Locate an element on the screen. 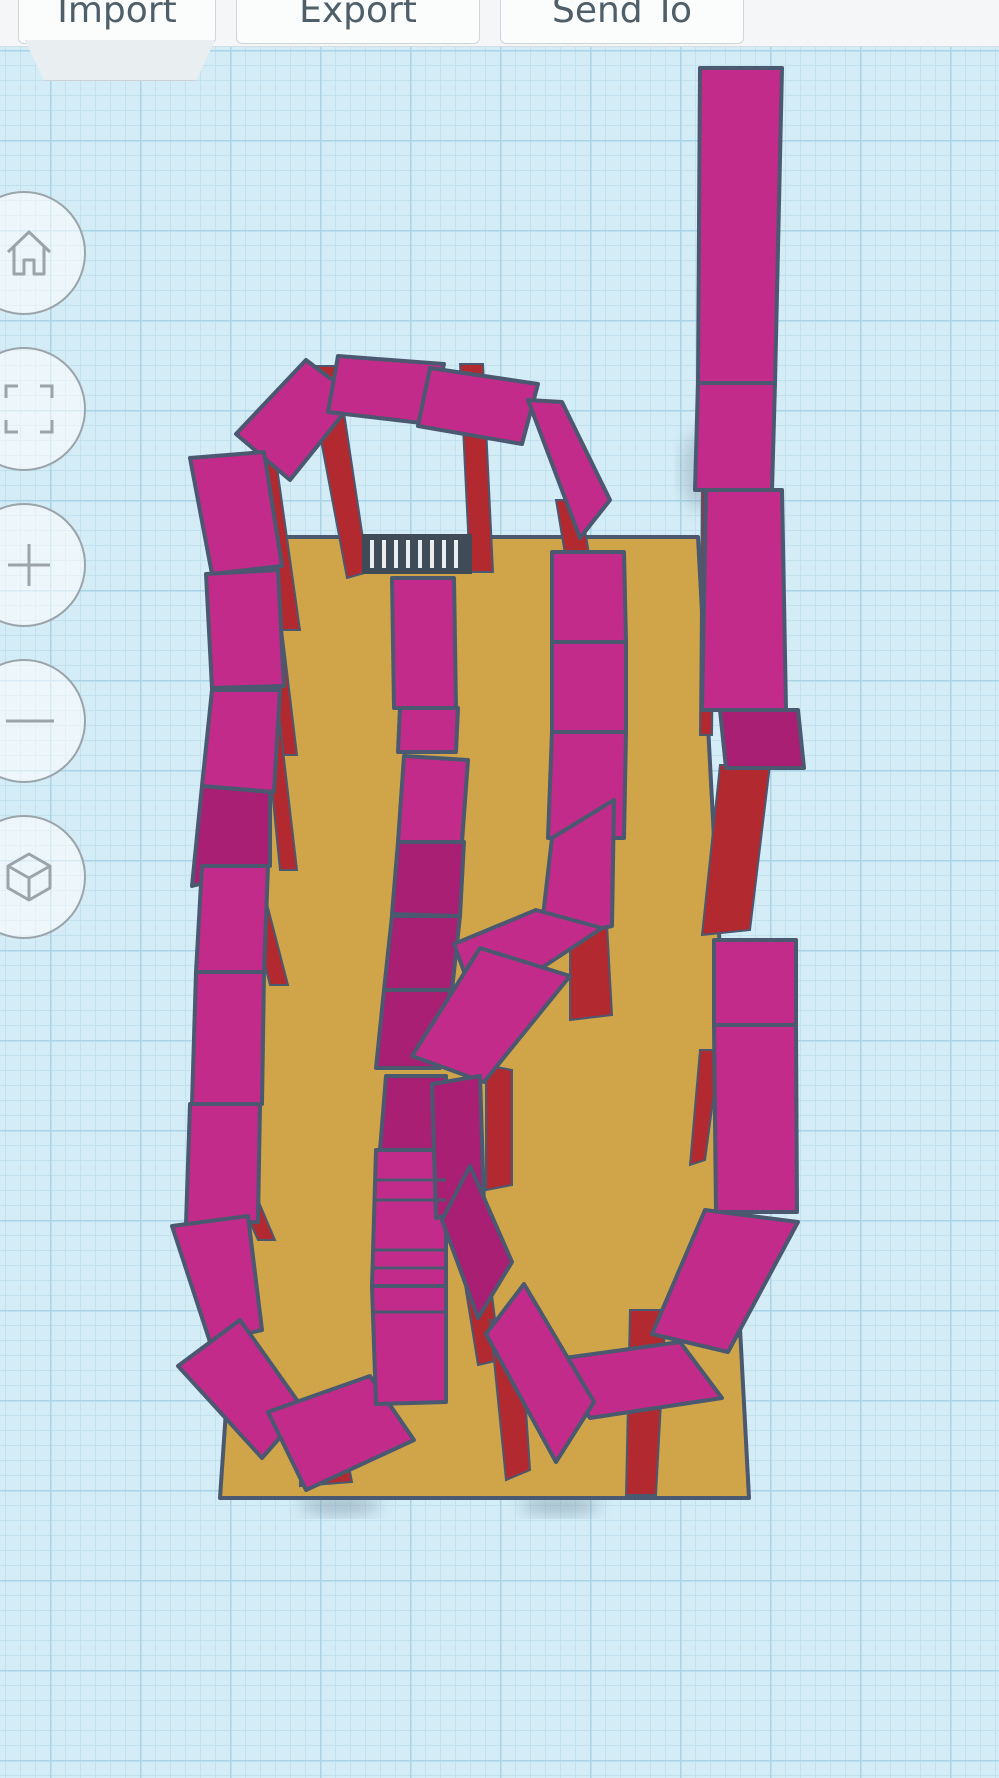 This screenshot has width=999, height=1778. arch-grille is located at coordinates (417, 554).